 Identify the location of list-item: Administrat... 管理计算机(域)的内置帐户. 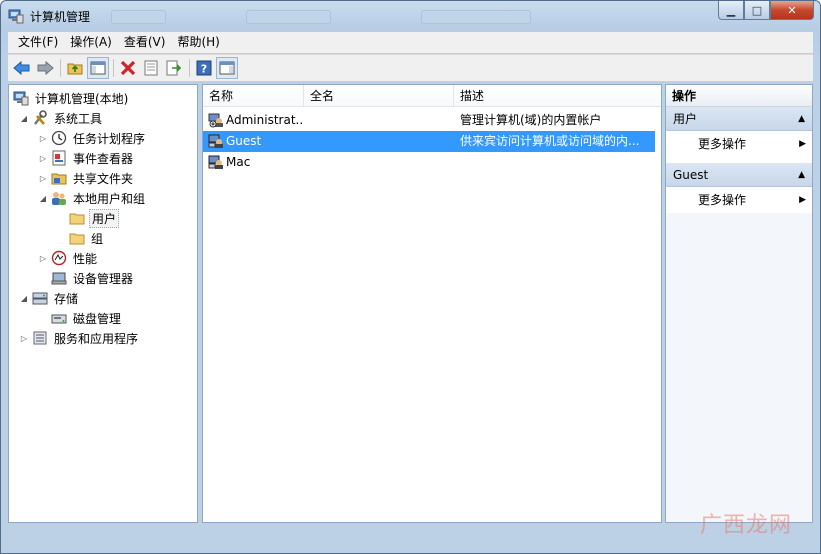
(432, 120).